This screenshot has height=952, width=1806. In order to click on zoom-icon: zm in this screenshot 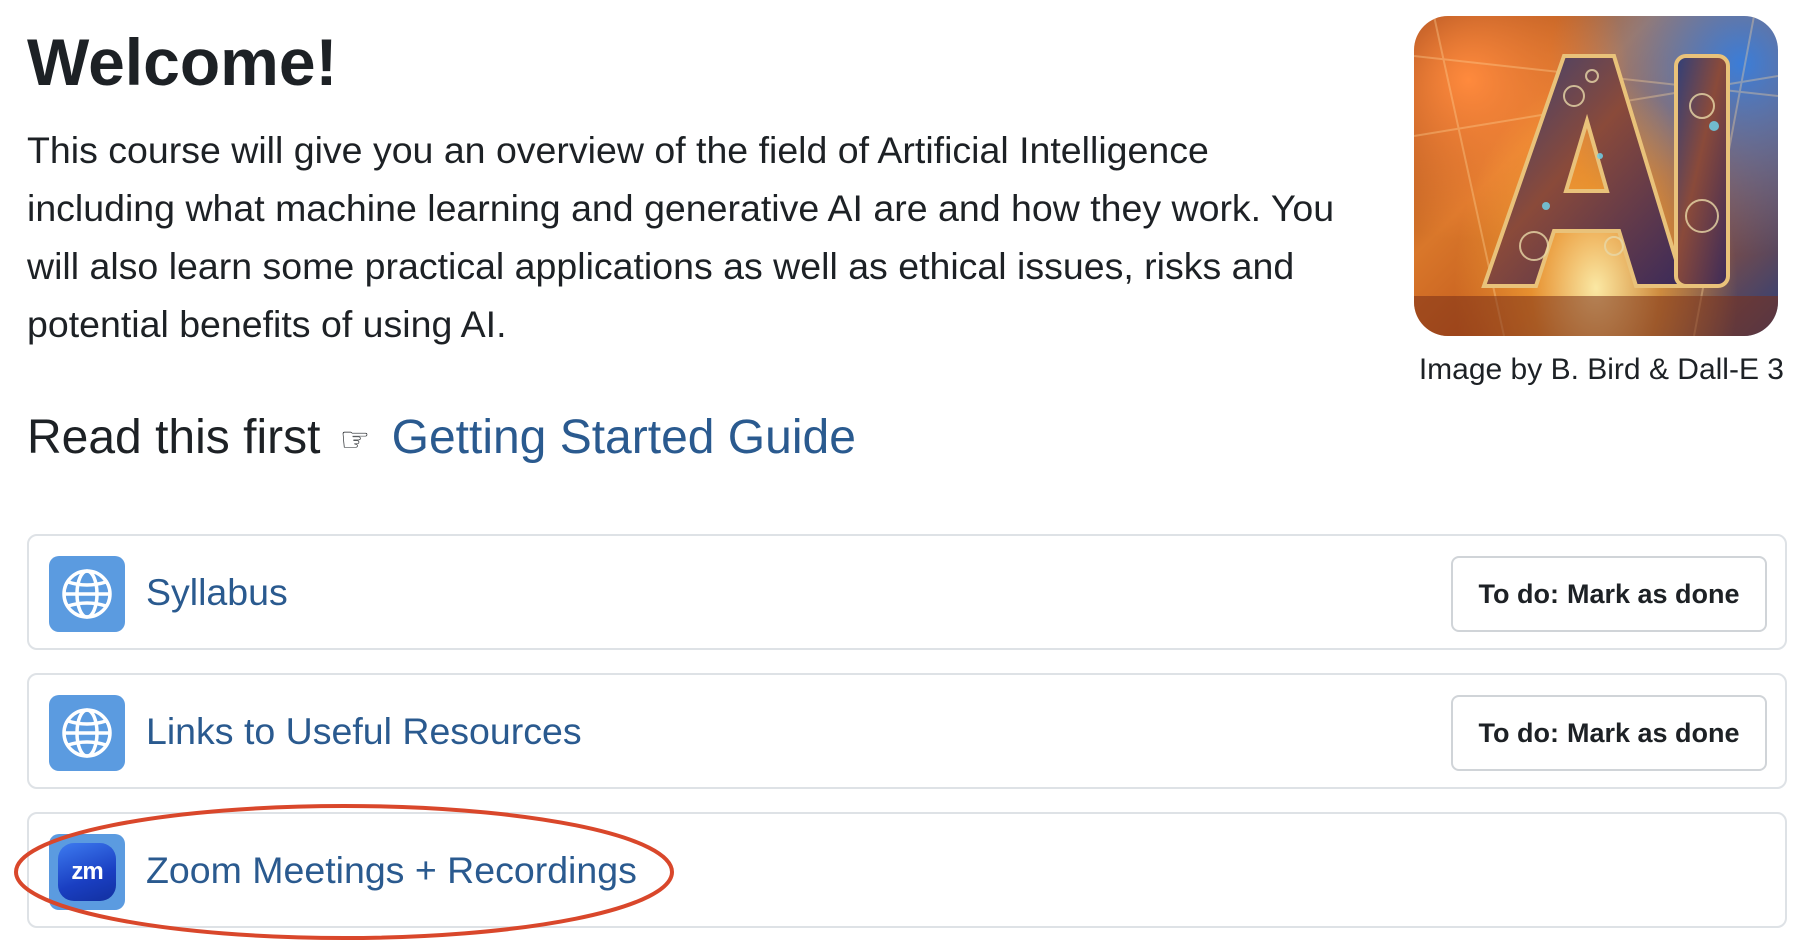, I will do `click(87, 872)`.